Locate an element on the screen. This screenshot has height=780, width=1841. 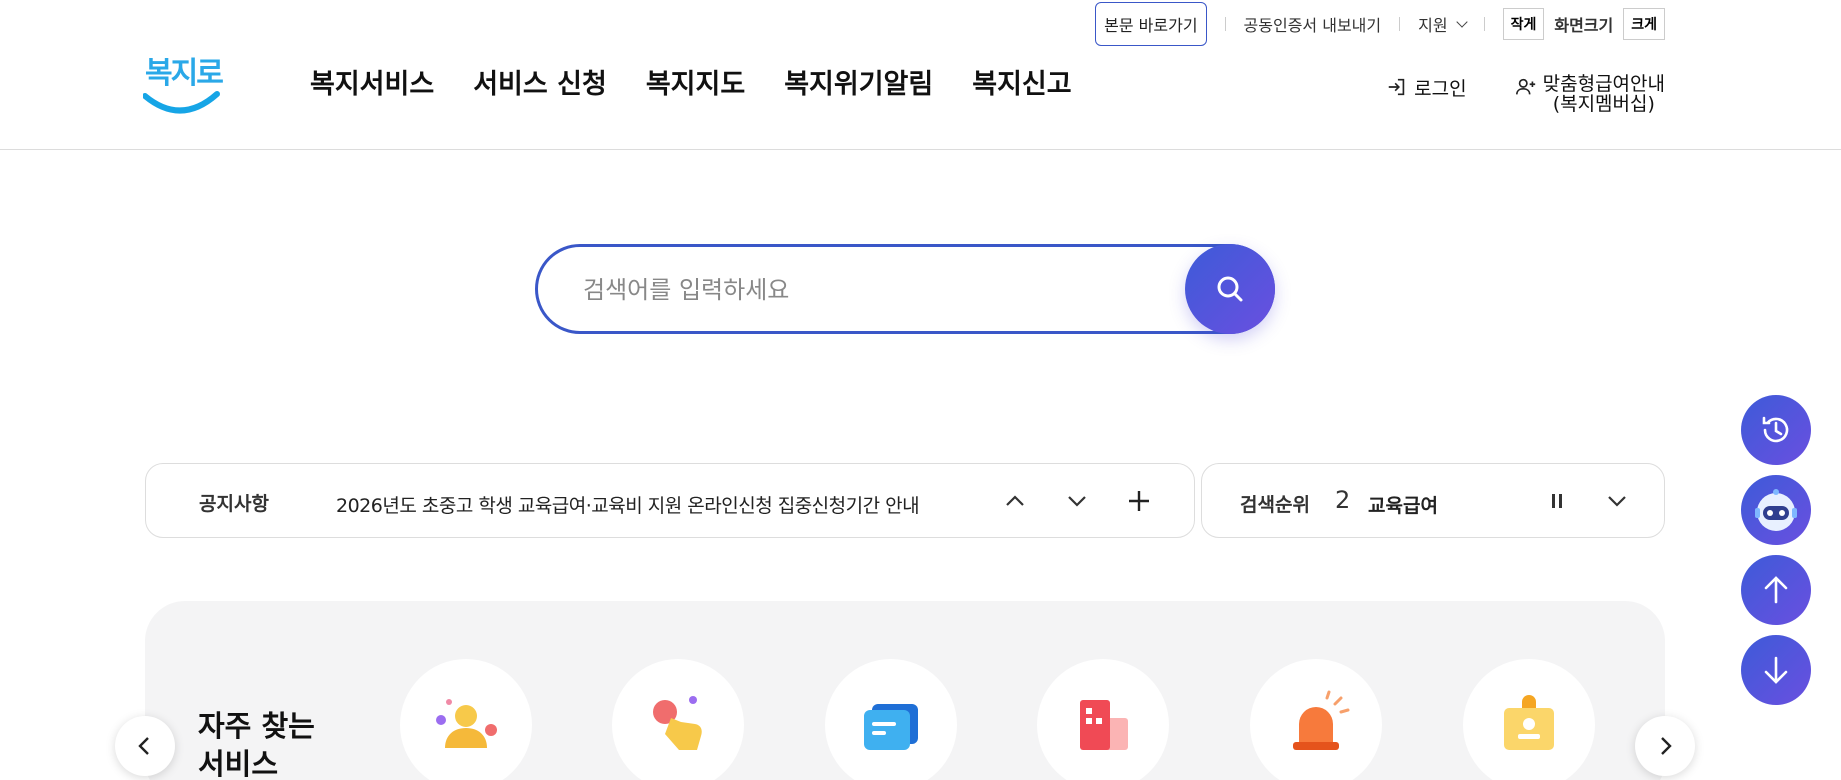
login-link: 로그인 is located at coordinates (1426, 94).